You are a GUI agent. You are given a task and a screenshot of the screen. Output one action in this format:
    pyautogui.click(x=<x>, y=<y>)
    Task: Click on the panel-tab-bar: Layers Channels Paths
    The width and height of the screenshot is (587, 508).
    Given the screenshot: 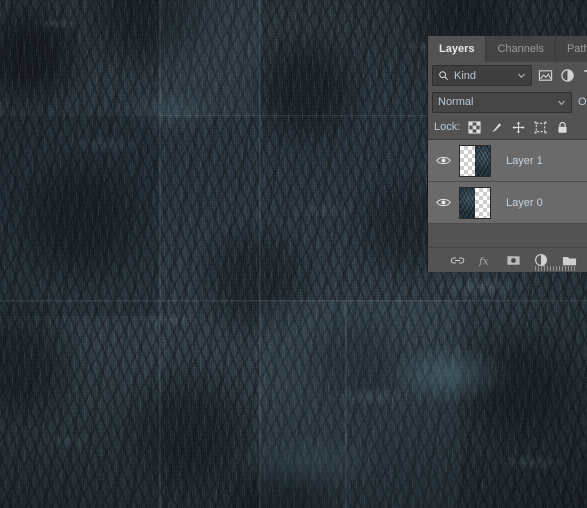 What is the action you would take?
    pyautogui.click(x=507, y=49)
    